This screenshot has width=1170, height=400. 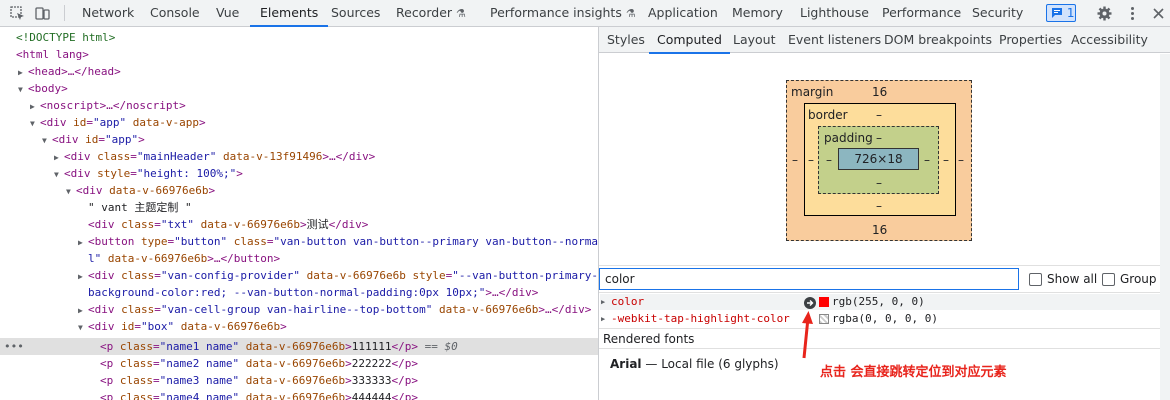 I want to click on settings-gear-icon, so click(x=1104, y=13).